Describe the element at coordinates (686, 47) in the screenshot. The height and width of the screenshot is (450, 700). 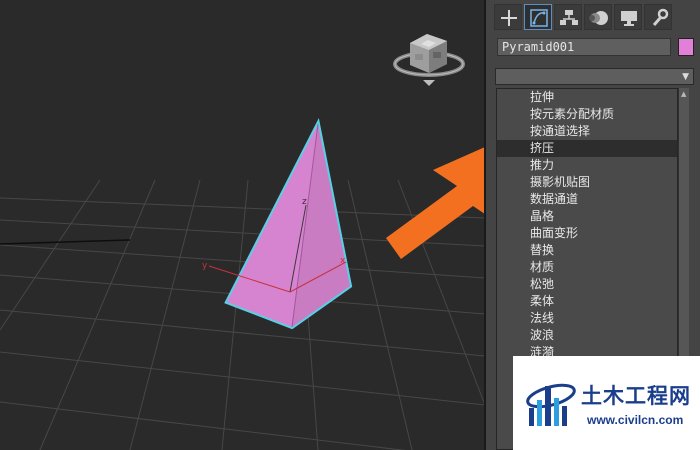
I see `object-color-swatch` at that location.